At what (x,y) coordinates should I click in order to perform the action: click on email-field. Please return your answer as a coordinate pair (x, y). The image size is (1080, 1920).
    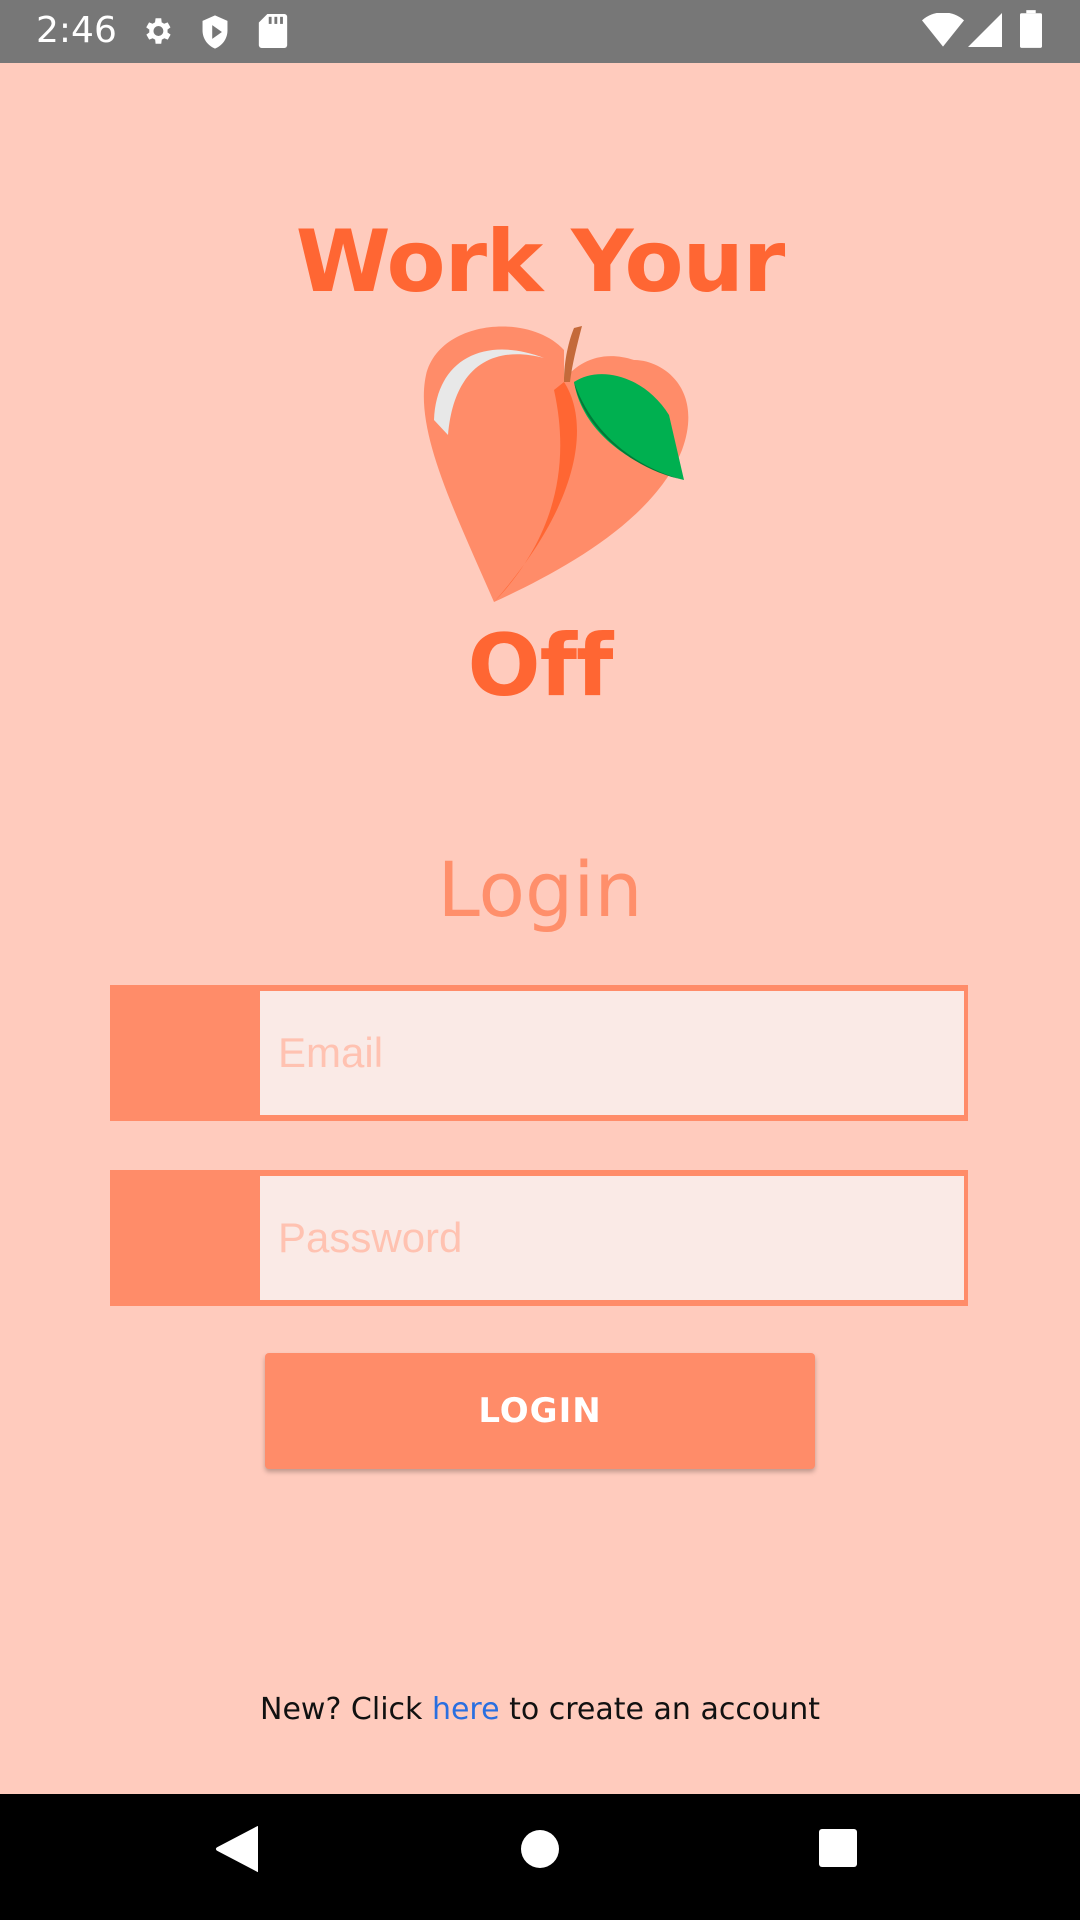
    Looking at the image, I should click on (539, 1053).